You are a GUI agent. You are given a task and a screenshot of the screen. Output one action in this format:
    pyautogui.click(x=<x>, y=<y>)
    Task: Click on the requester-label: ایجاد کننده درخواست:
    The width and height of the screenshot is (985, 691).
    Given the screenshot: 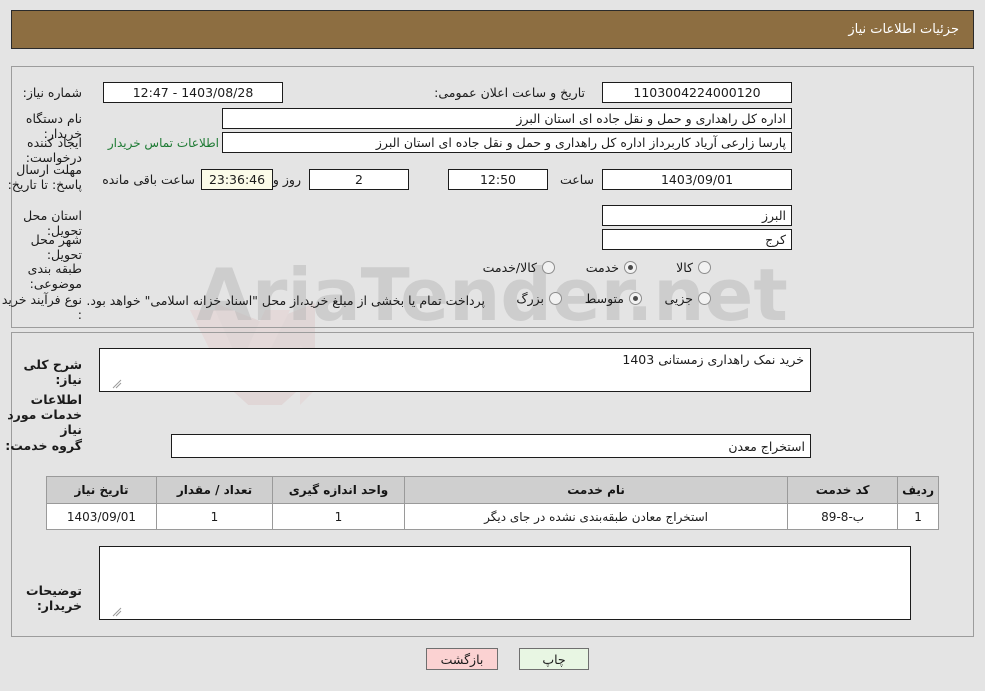 What is the action you would take?
    pyautogui.click(x=53, y=150)
    